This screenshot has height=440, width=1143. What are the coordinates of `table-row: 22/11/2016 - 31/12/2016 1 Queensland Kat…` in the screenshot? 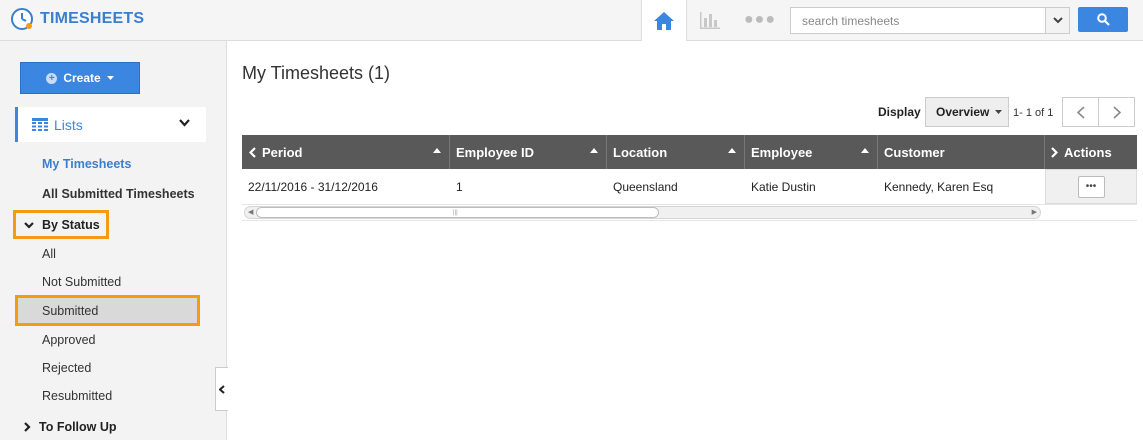 It's located at (689, 187).